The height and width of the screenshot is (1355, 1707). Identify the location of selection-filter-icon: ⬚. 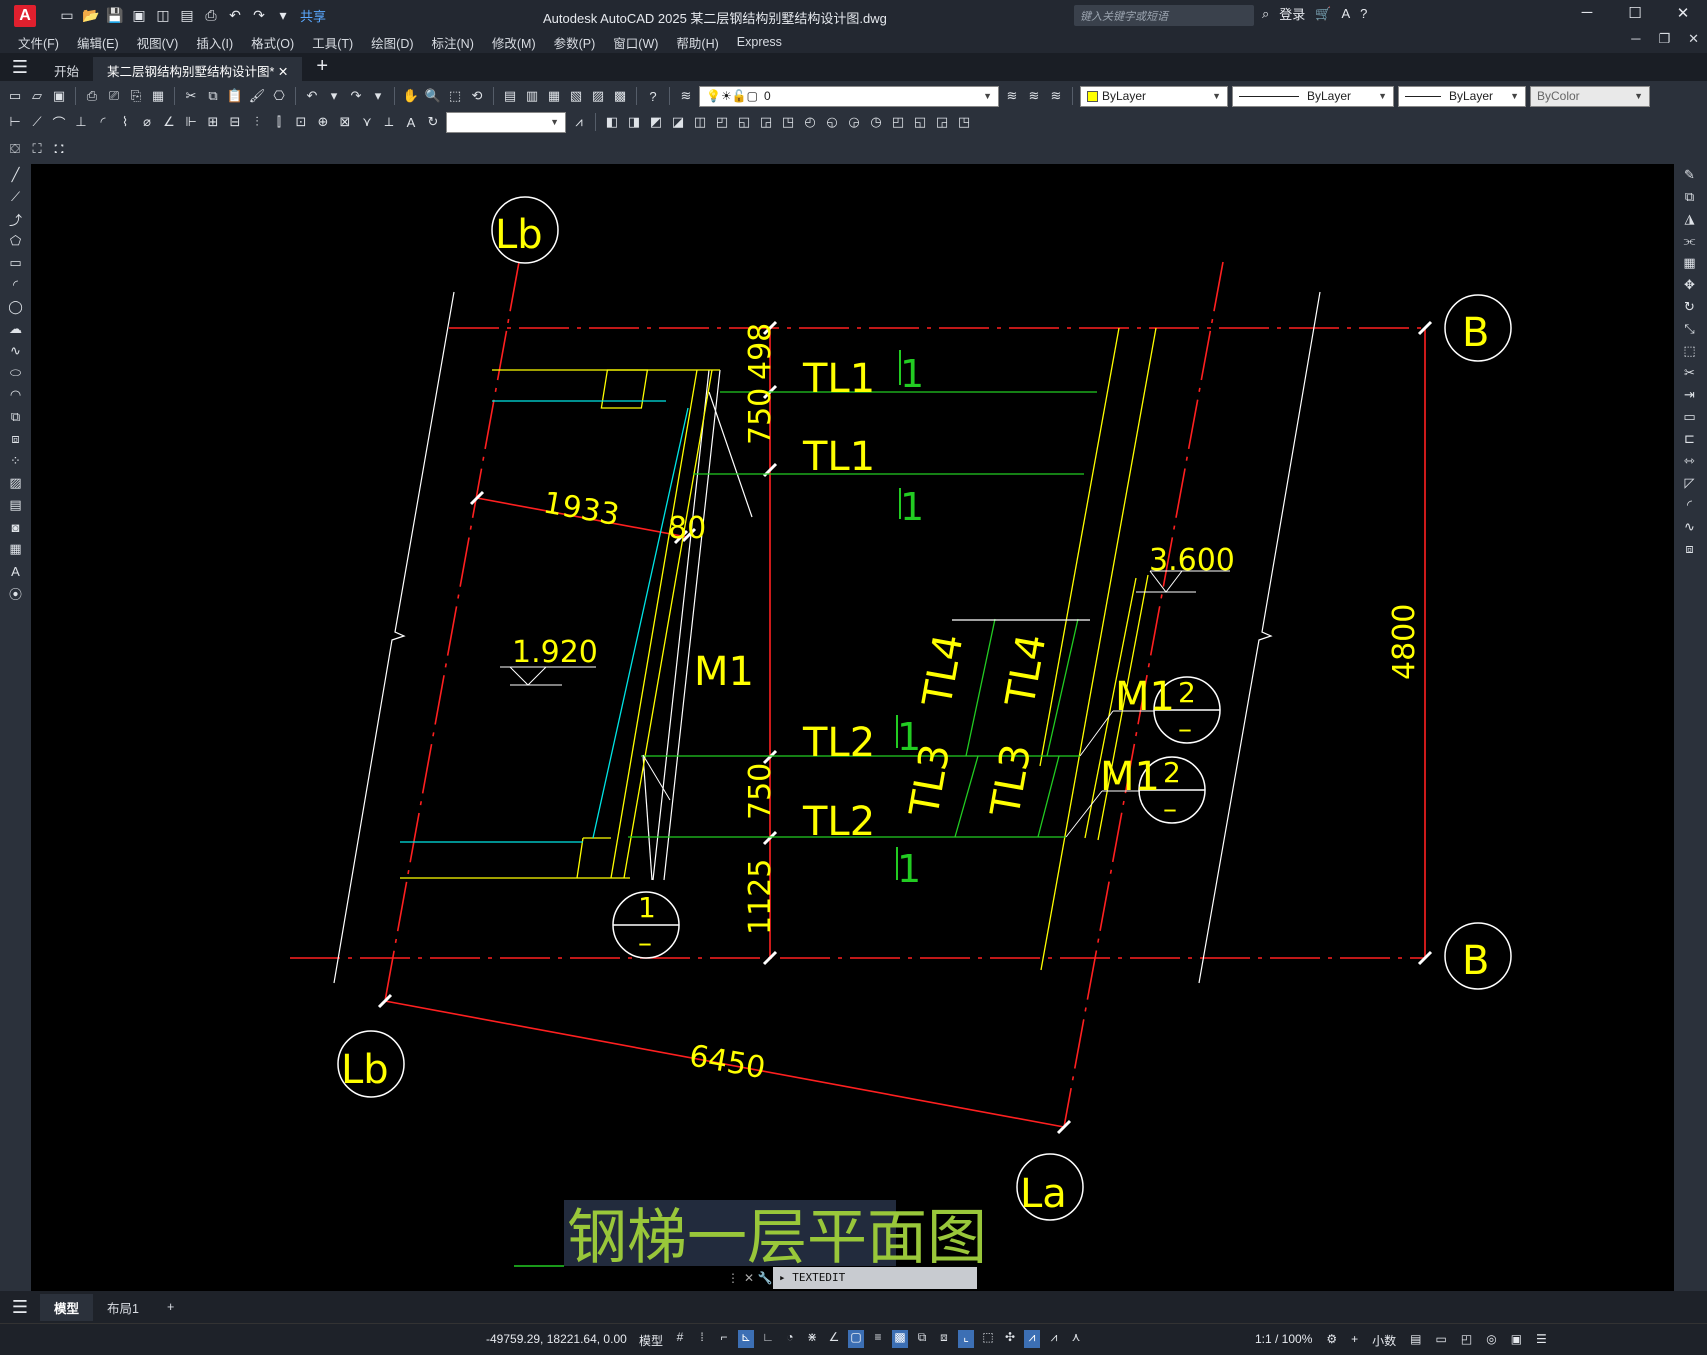
(988, 1339).